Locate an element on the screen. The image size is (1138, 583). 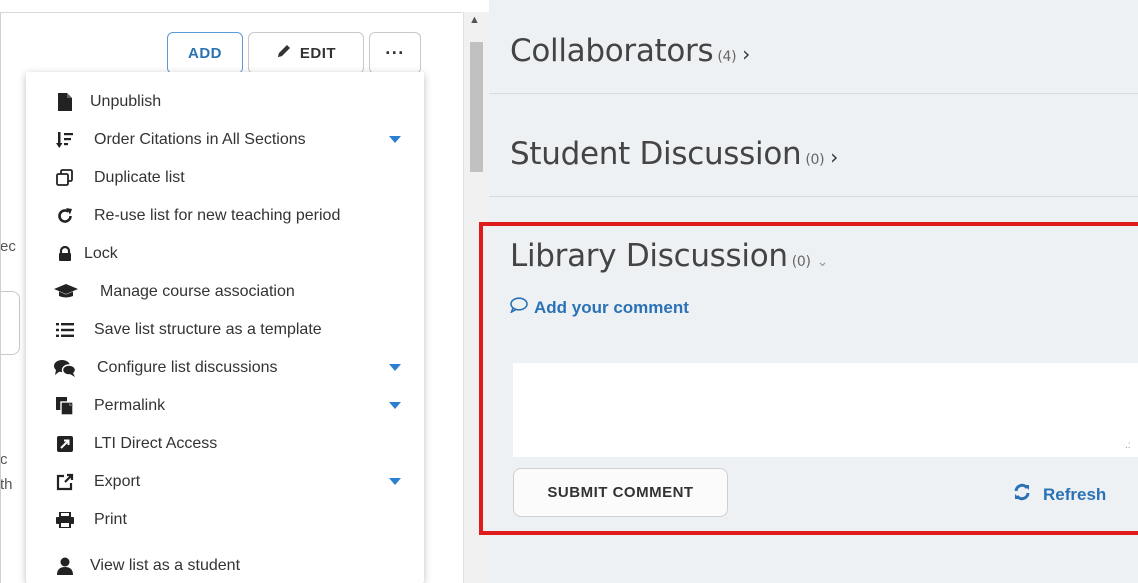
graduation-cap-icon is located at coordinates (66, 292).